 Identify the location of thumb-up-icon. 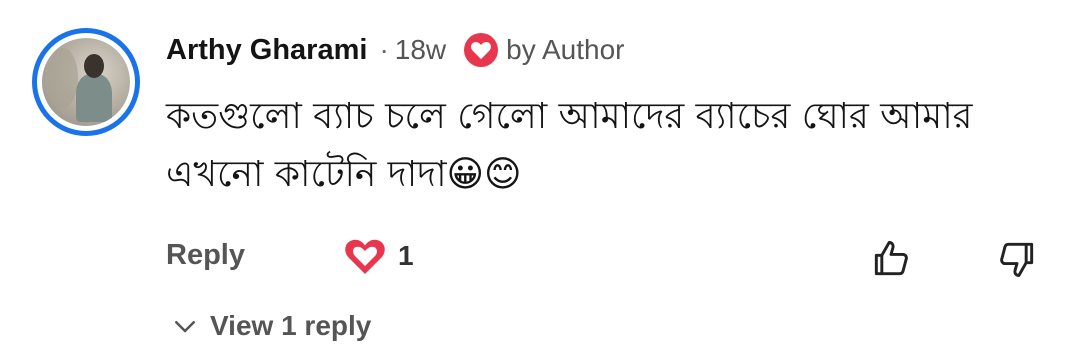
(891, 259).